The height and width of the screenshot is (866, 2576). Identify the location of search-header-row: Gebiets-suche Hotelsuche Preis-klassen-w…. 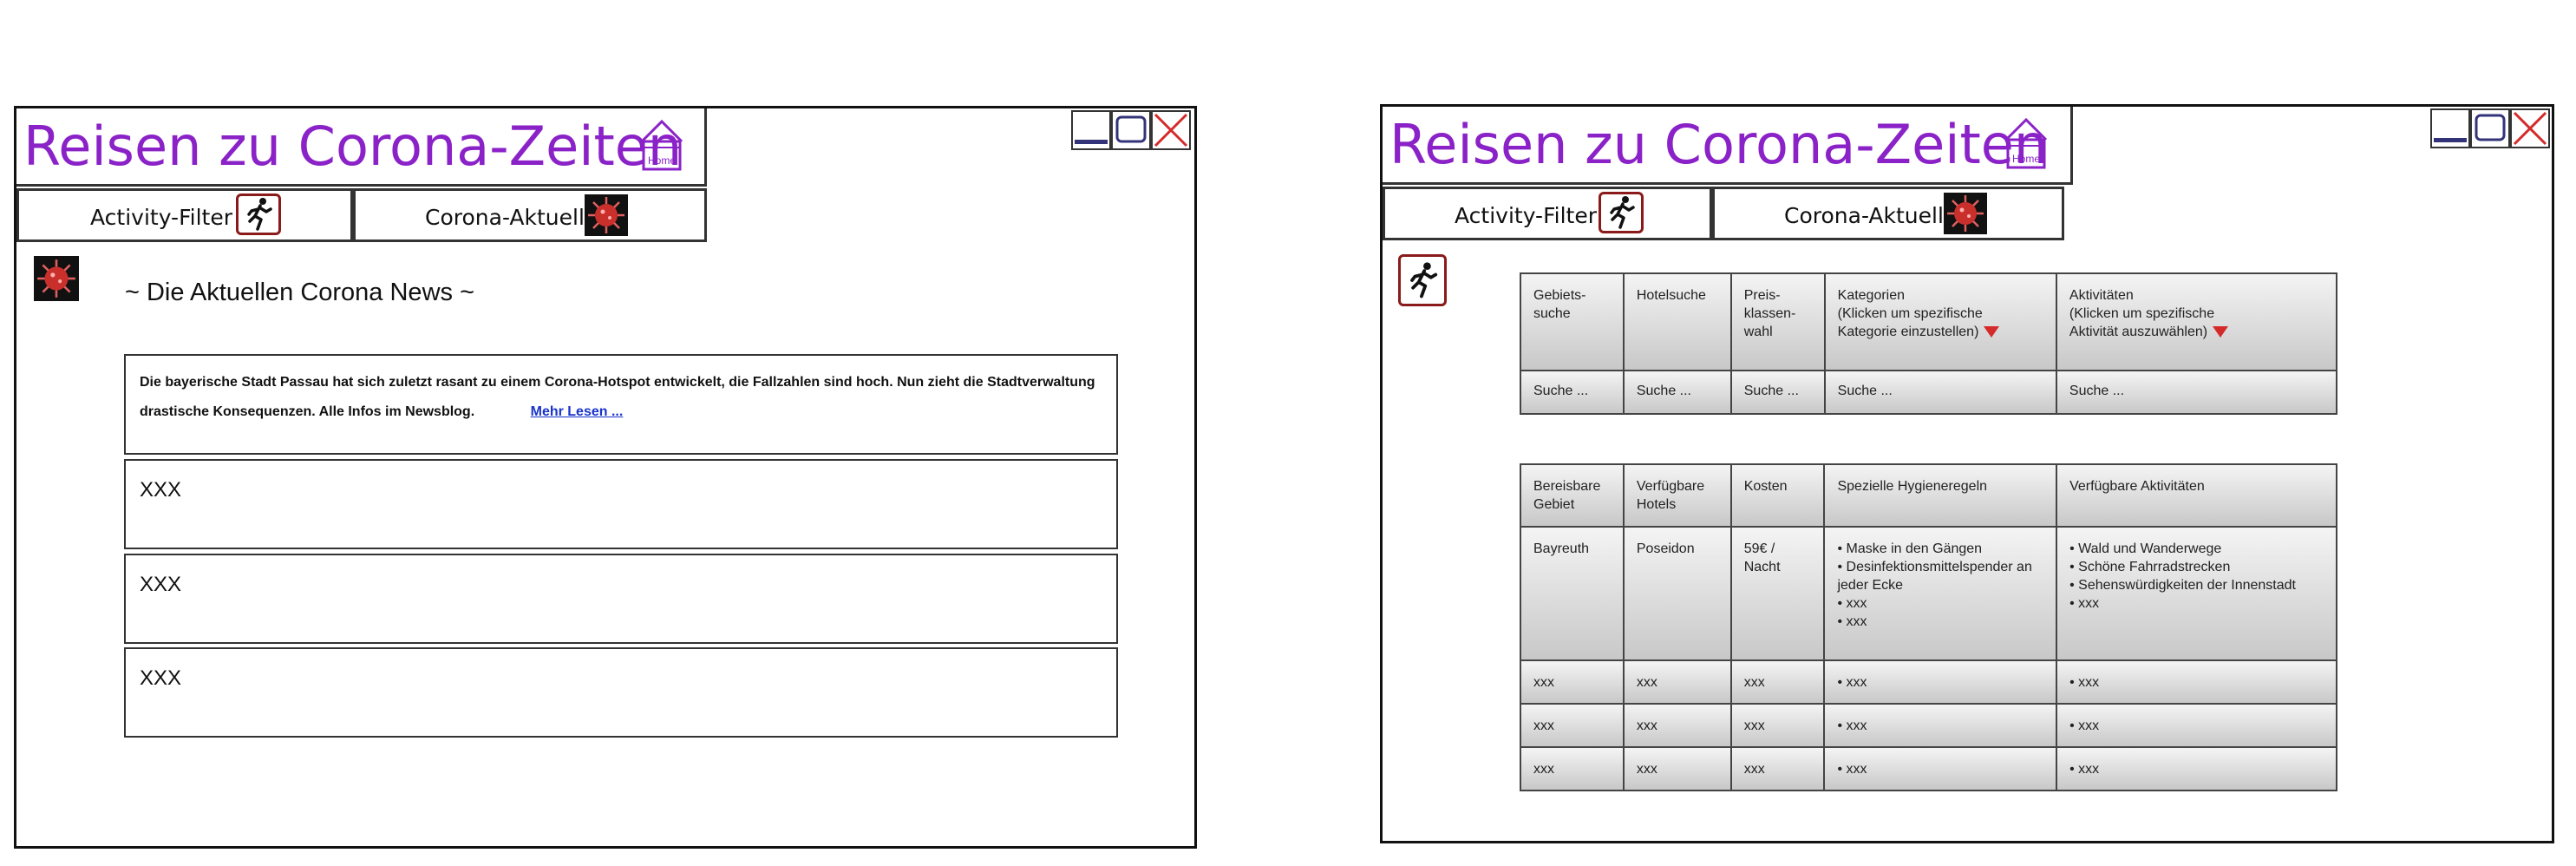
(1929, 321).